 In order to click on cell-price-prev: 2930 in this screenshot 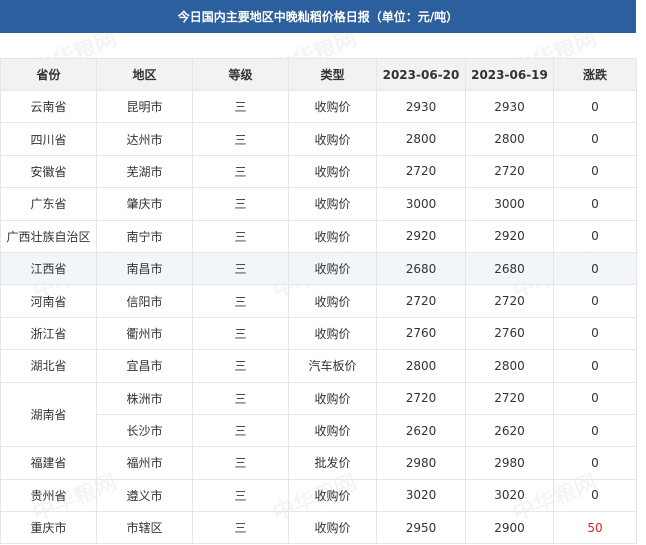, I will do `click(509, 106)`.